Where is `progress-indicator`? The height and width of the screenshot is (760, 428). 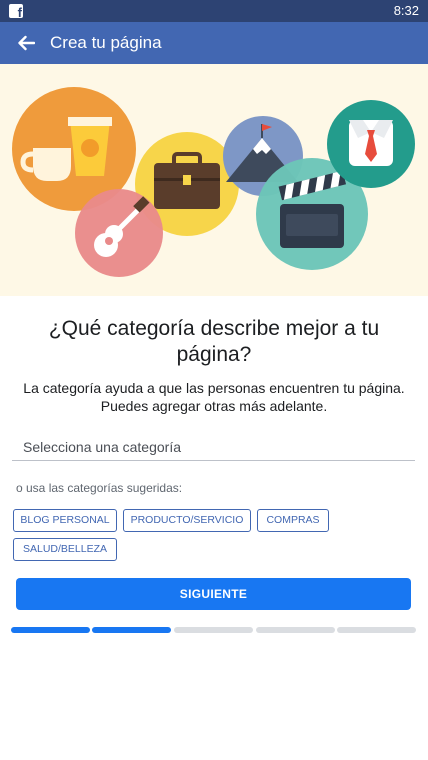
progress-indicator is located at coordinates (213, 630).